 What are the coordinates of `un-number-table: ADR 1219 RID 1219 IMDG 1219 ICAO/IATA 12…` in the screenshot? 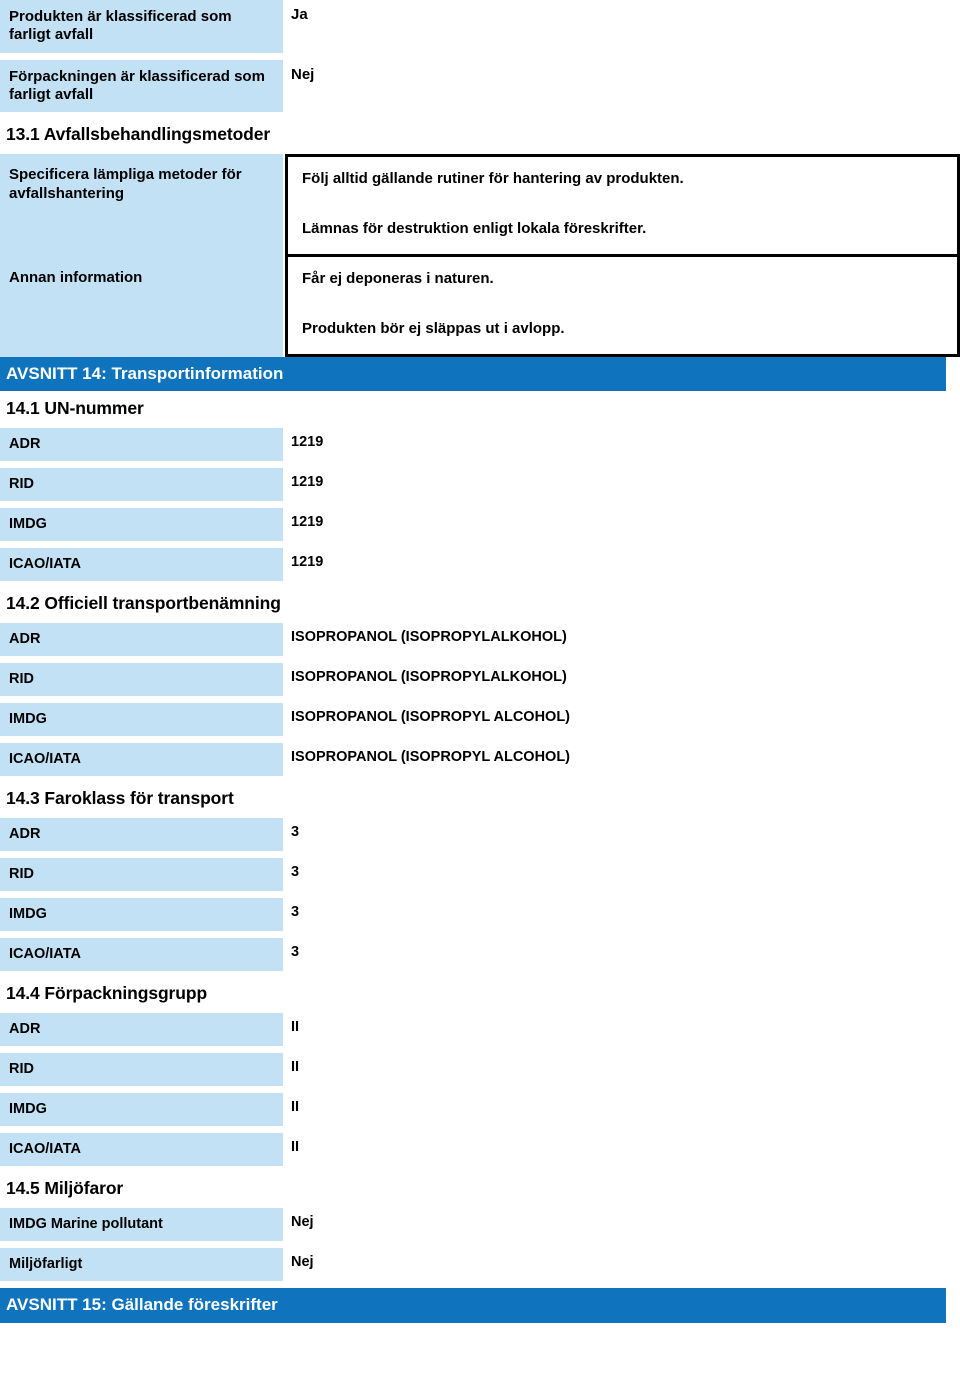 It's located at (480, 505).